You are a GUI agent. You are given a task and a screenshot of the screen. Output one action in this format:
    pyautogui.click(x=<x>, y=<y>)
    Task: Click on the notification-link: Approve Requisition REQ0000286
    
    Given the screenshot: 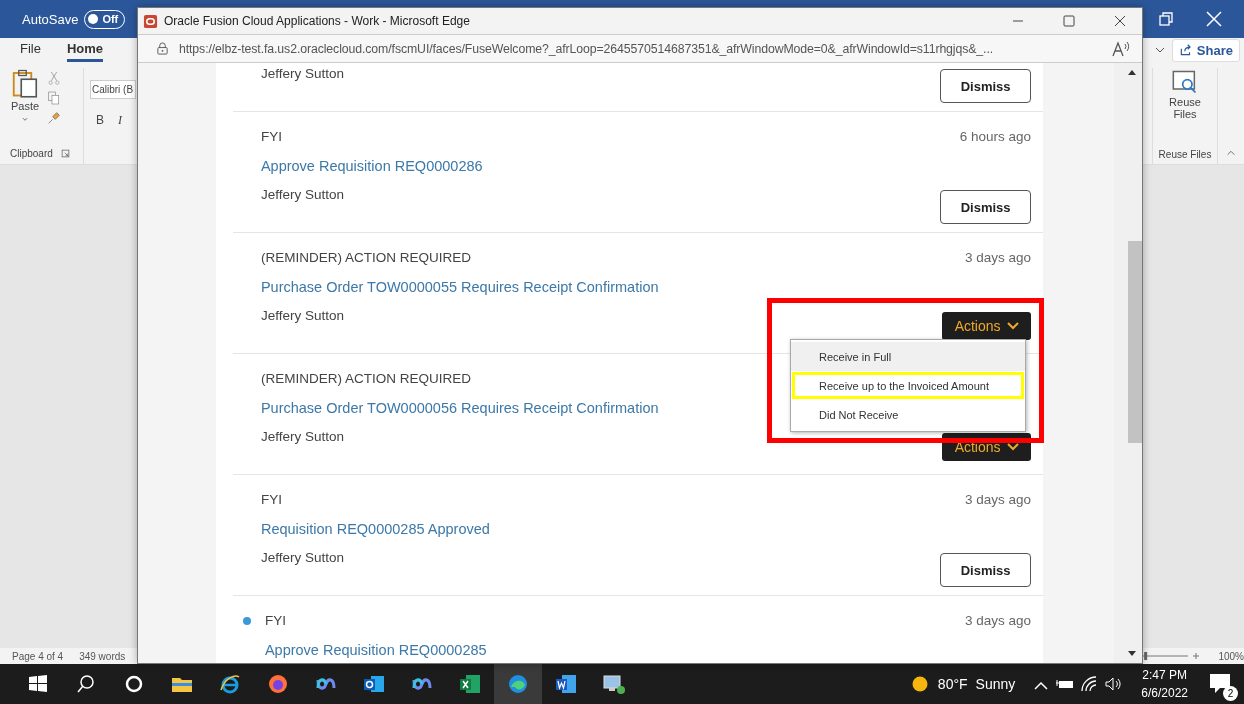 What is the action you would take?
    pyautogui.click(x=371, y=165)
    